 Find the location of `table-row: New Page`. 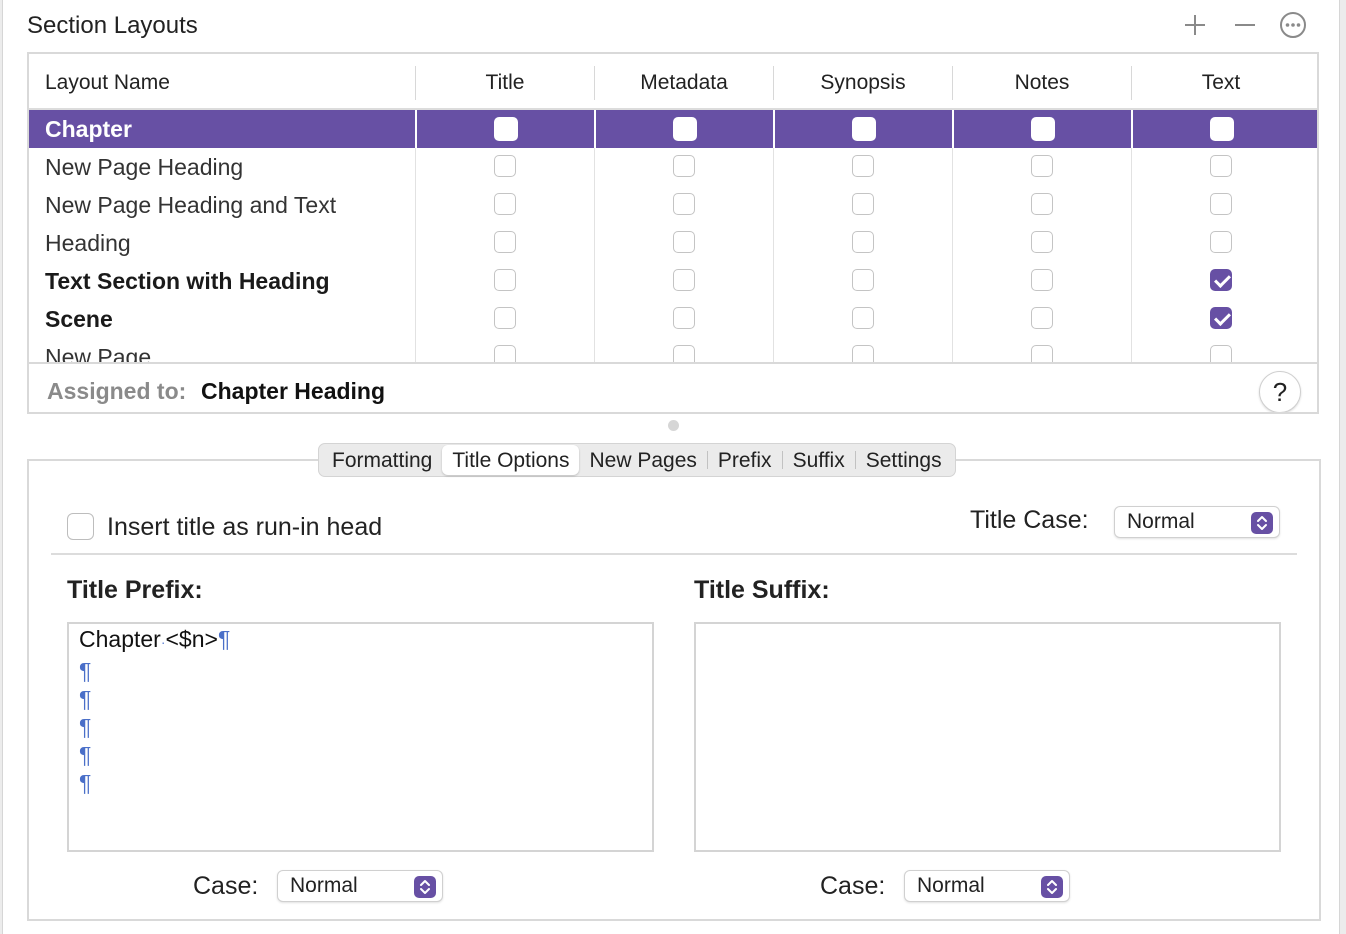

table-row: New Page is located at coordinates (673, 350).